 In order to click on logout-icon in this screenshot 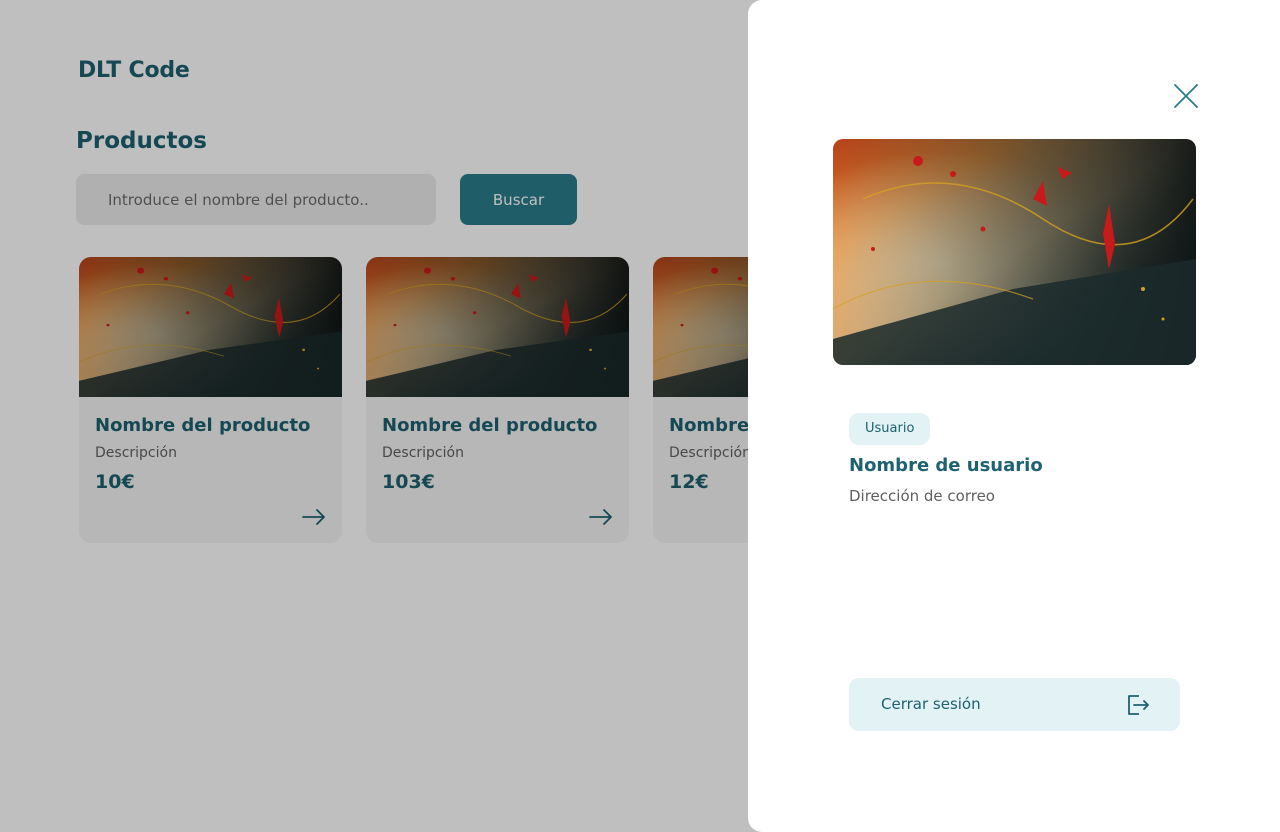, I will do `click(1138, 705)`.